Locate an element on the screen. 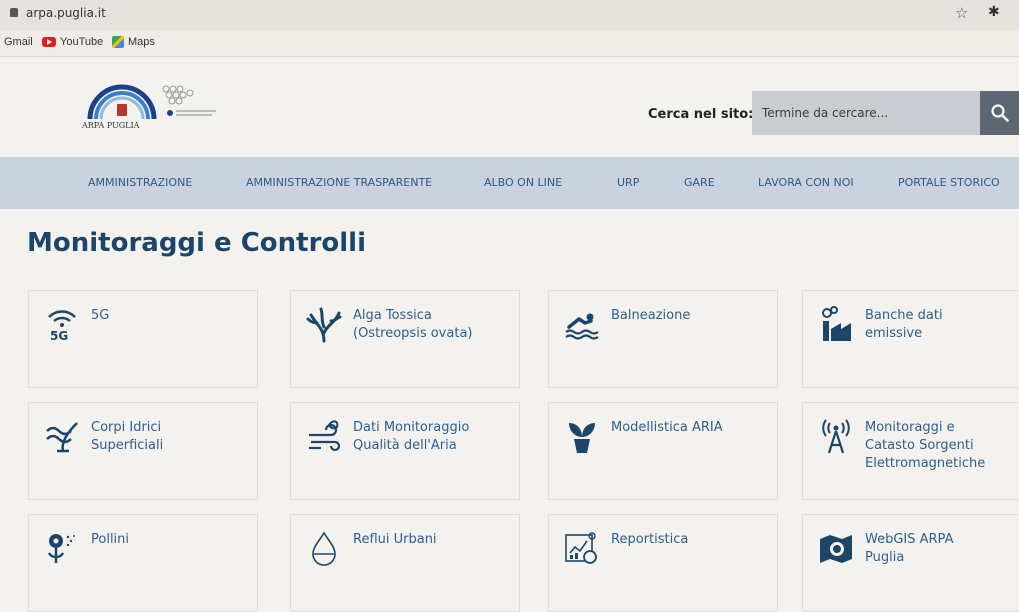 Image resolution: width=1019 pixels, height=612 pixels. tile-label: Balneazione is located at coordinates (651, 315).